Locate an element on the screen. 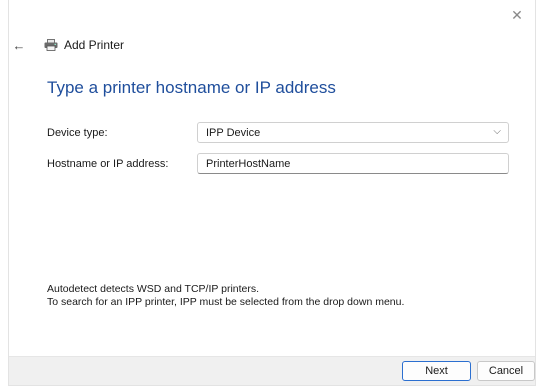 Image resolution: width=537 pixels, height=390 pixels. device-type-label: Device type: is located at coordinates (77, 133).